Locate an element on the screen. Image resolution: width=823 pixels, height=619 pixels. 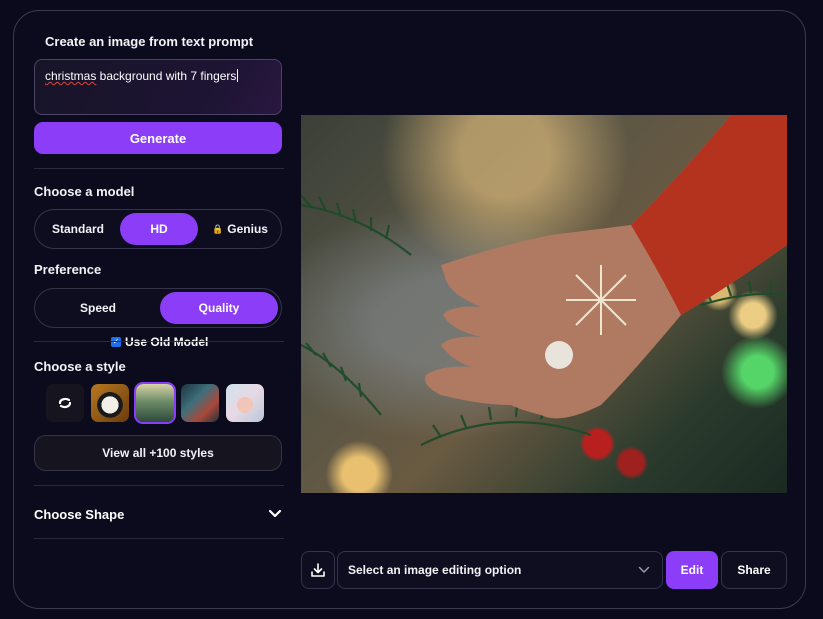
download-button is located at coordinates (318, 570).